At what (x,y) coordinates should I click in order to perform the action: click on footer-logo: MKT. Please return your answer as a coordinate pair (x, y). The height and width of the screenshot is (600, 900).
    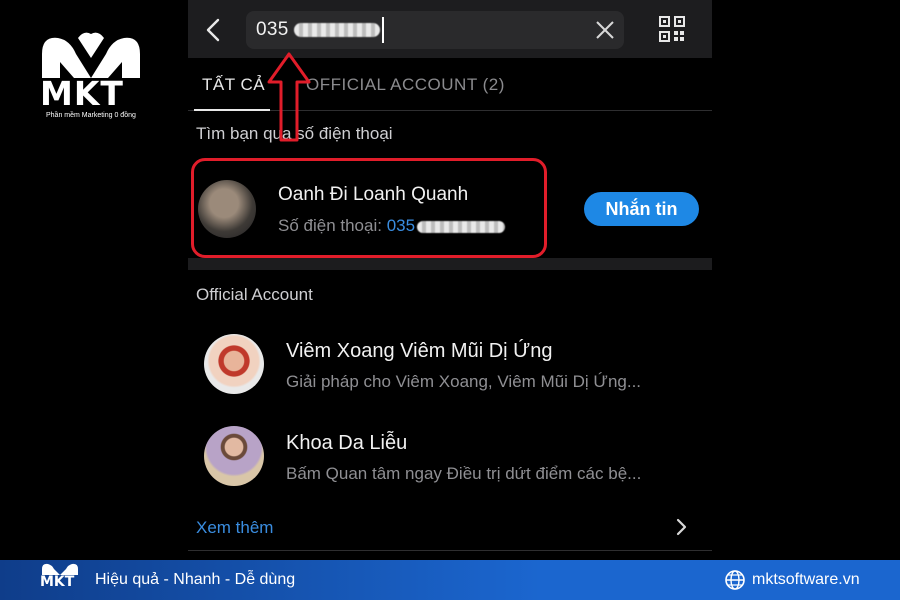
    Looking at the image, I should click on (60, 580).